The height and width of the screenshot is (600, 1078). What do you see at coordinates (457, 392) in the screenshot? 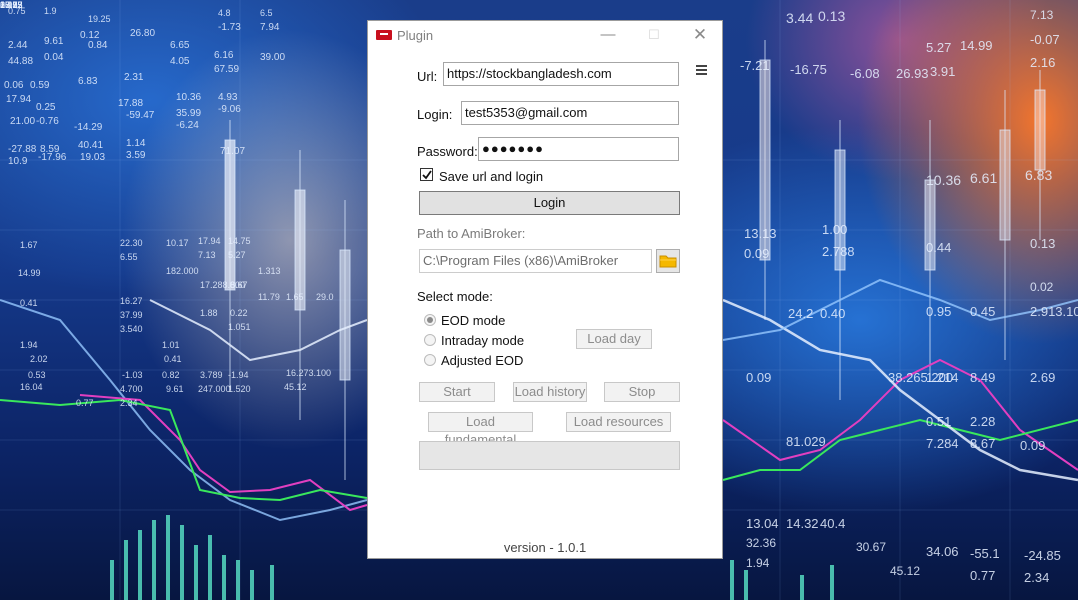
I see `start-button: Start` at bounding box center [457, 392].